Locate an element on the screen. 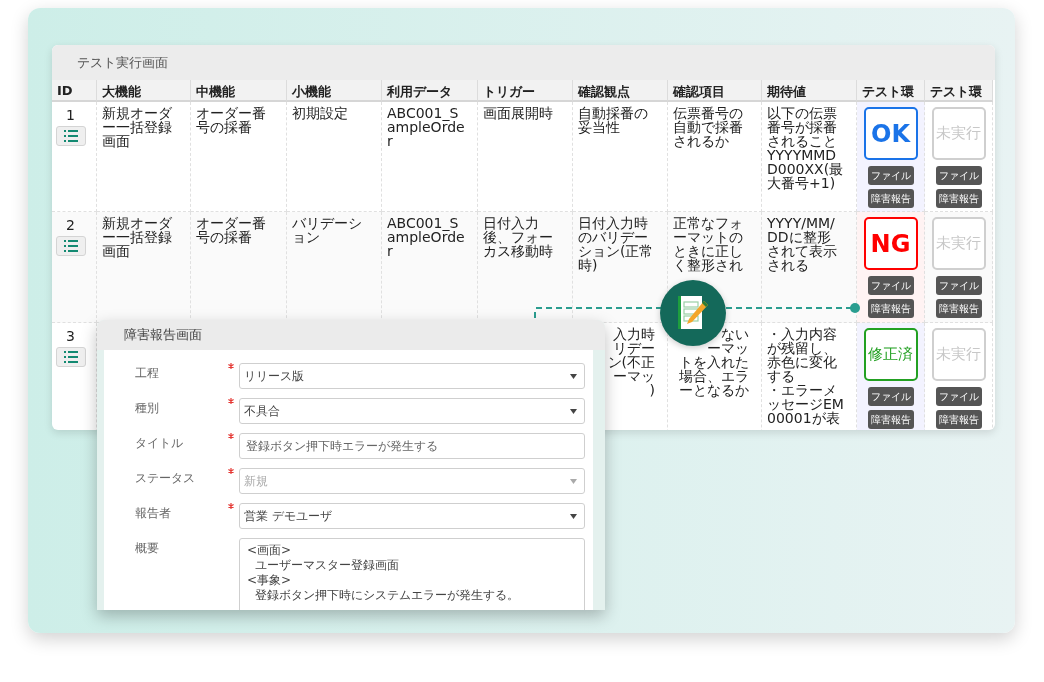 The height and width of the screenshot is (682, 1044). column-header: 利用データ is located at coordinates (430, 91).